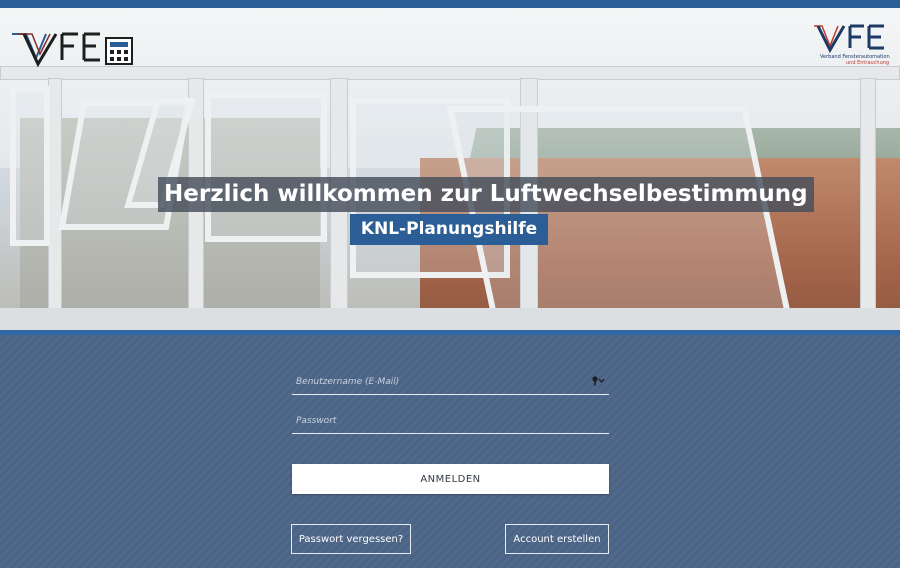  What do you see at coordinates (72, 50) in the screenshot?
I see `calculator-icon` at bounding box center [72, 50].